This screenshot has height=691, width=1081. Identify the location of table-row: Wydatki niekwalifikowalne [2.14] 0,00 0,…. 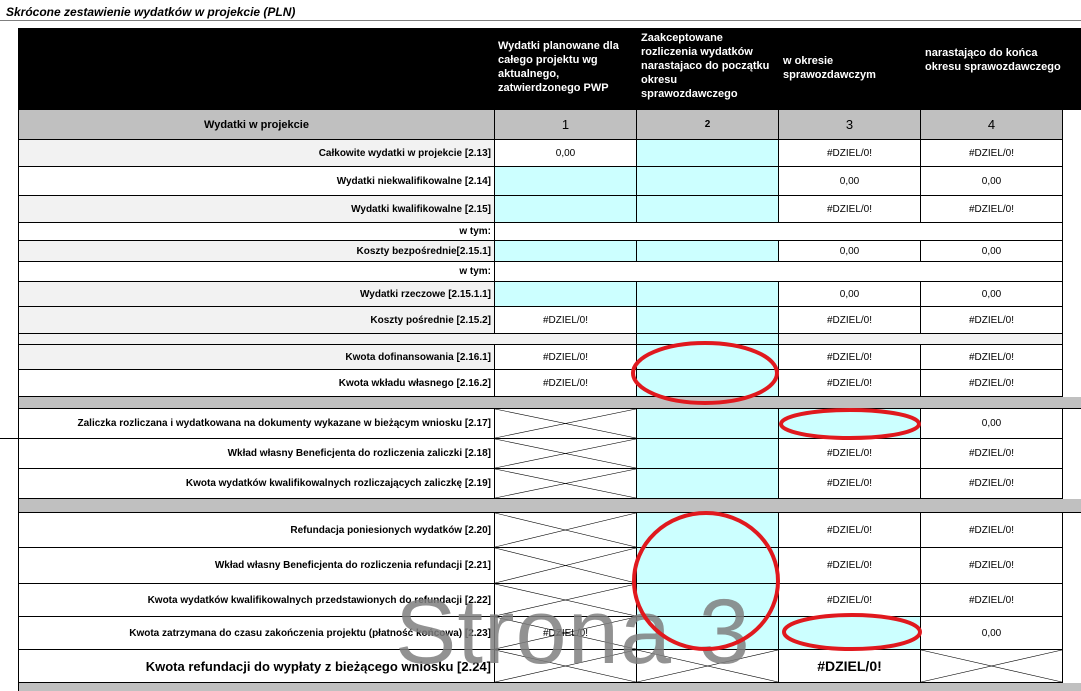
(549, 181).